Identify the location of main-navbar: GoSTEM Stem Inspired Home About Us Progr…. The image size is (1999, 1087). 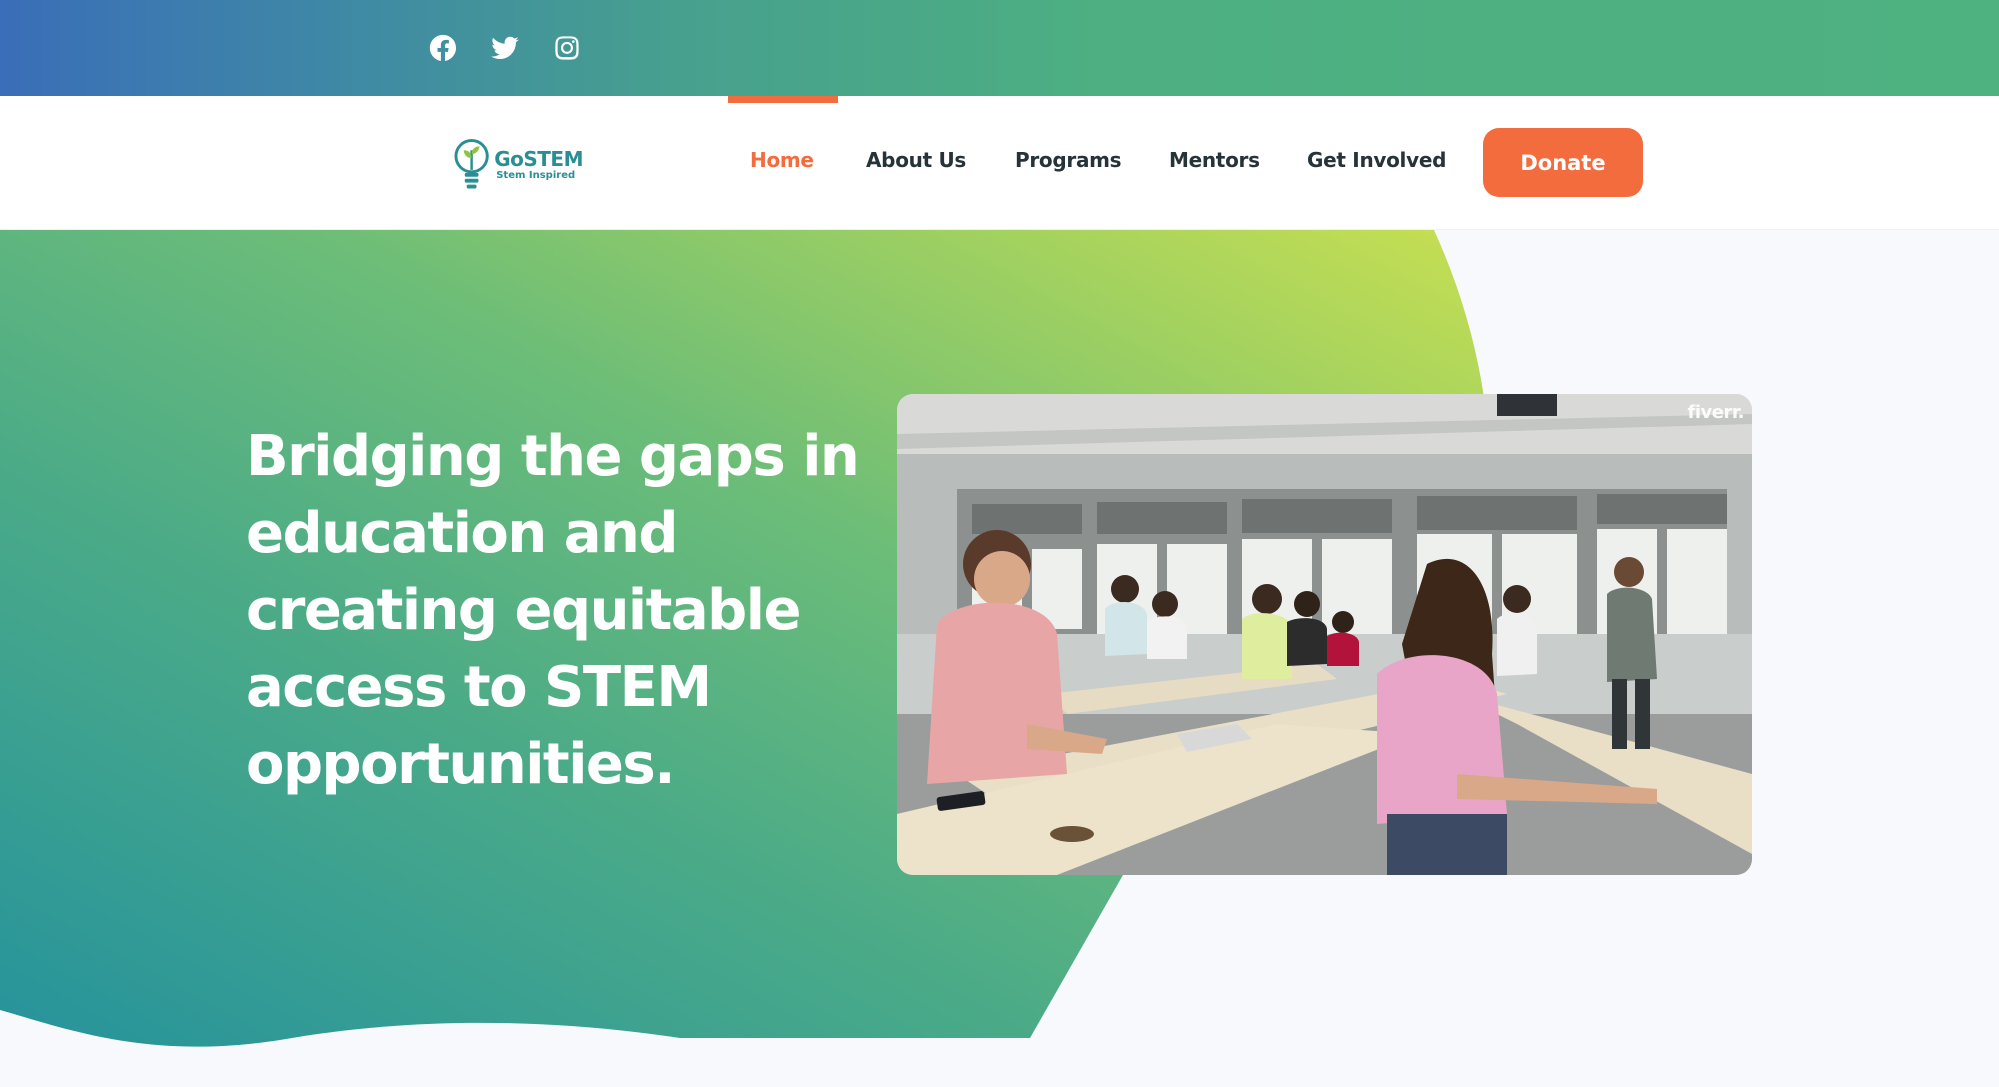
(999, 163).